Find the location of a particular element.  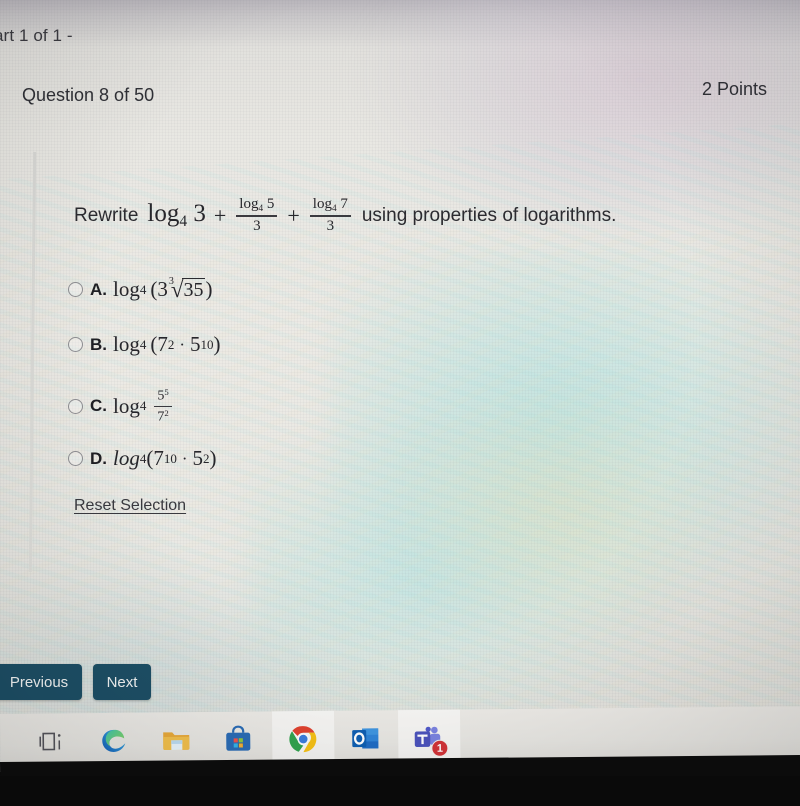

option-d: D. log4(710·52) is located at coordinates (142, 458).